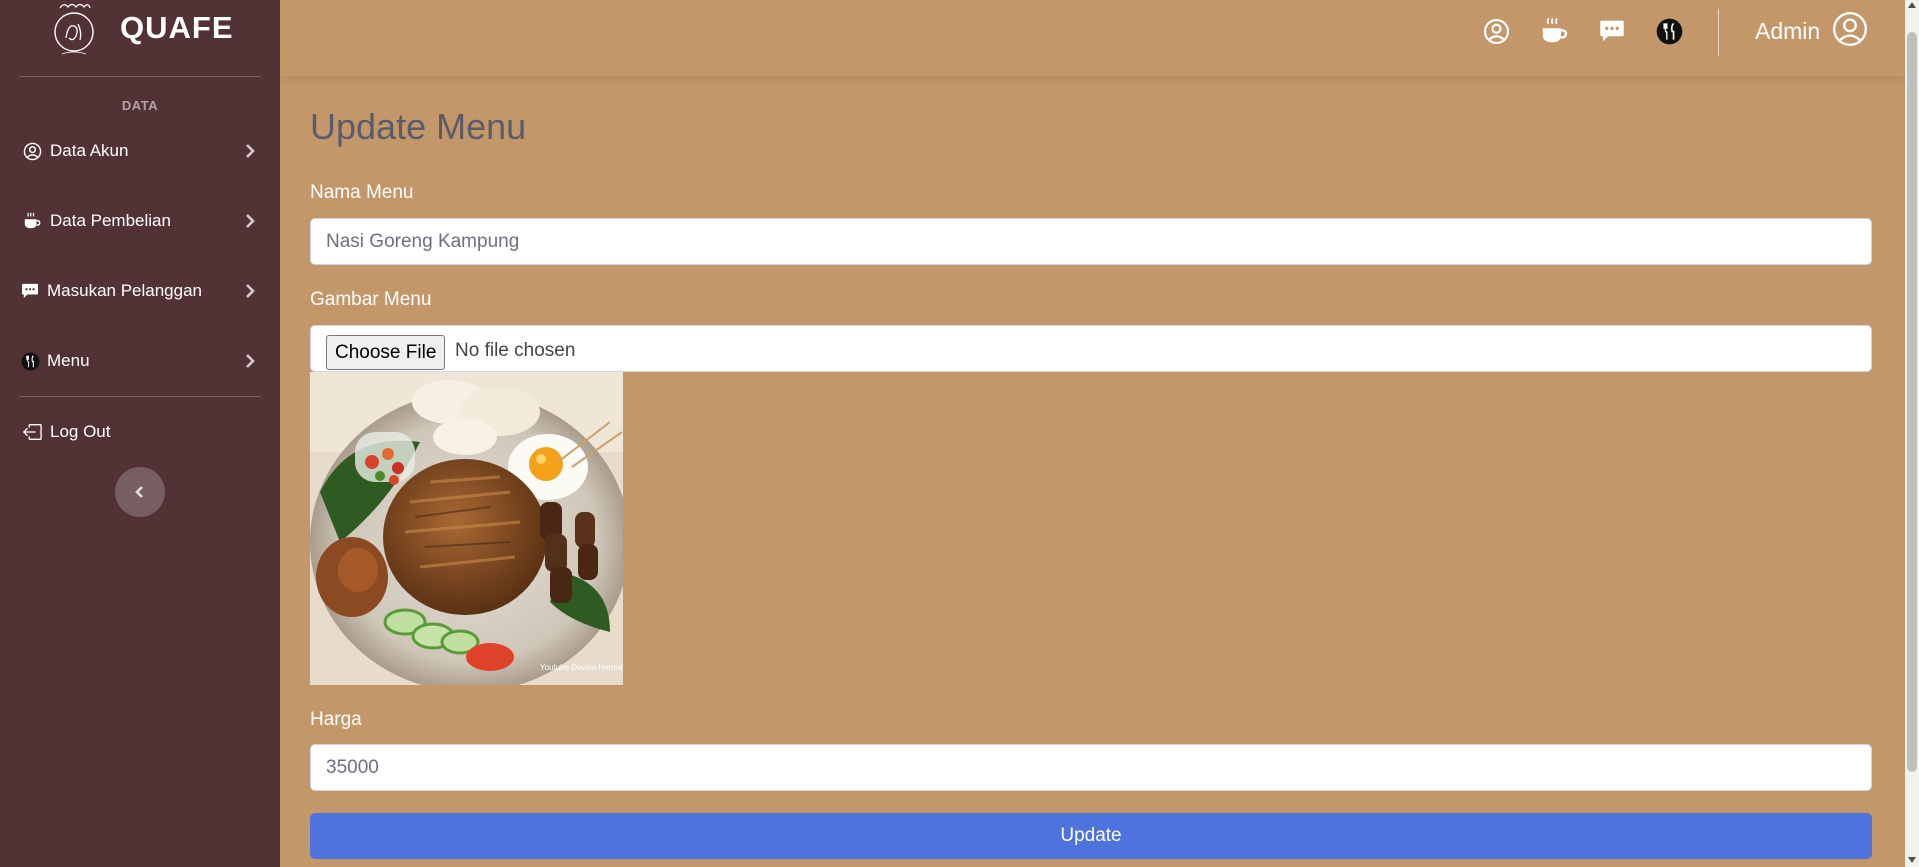 The width and height of the screenshot is (1919, 867). Describe the element at coordinates (362, 192) in the screenshot. I see `nama-menu-label: Nama Menu` at that location.